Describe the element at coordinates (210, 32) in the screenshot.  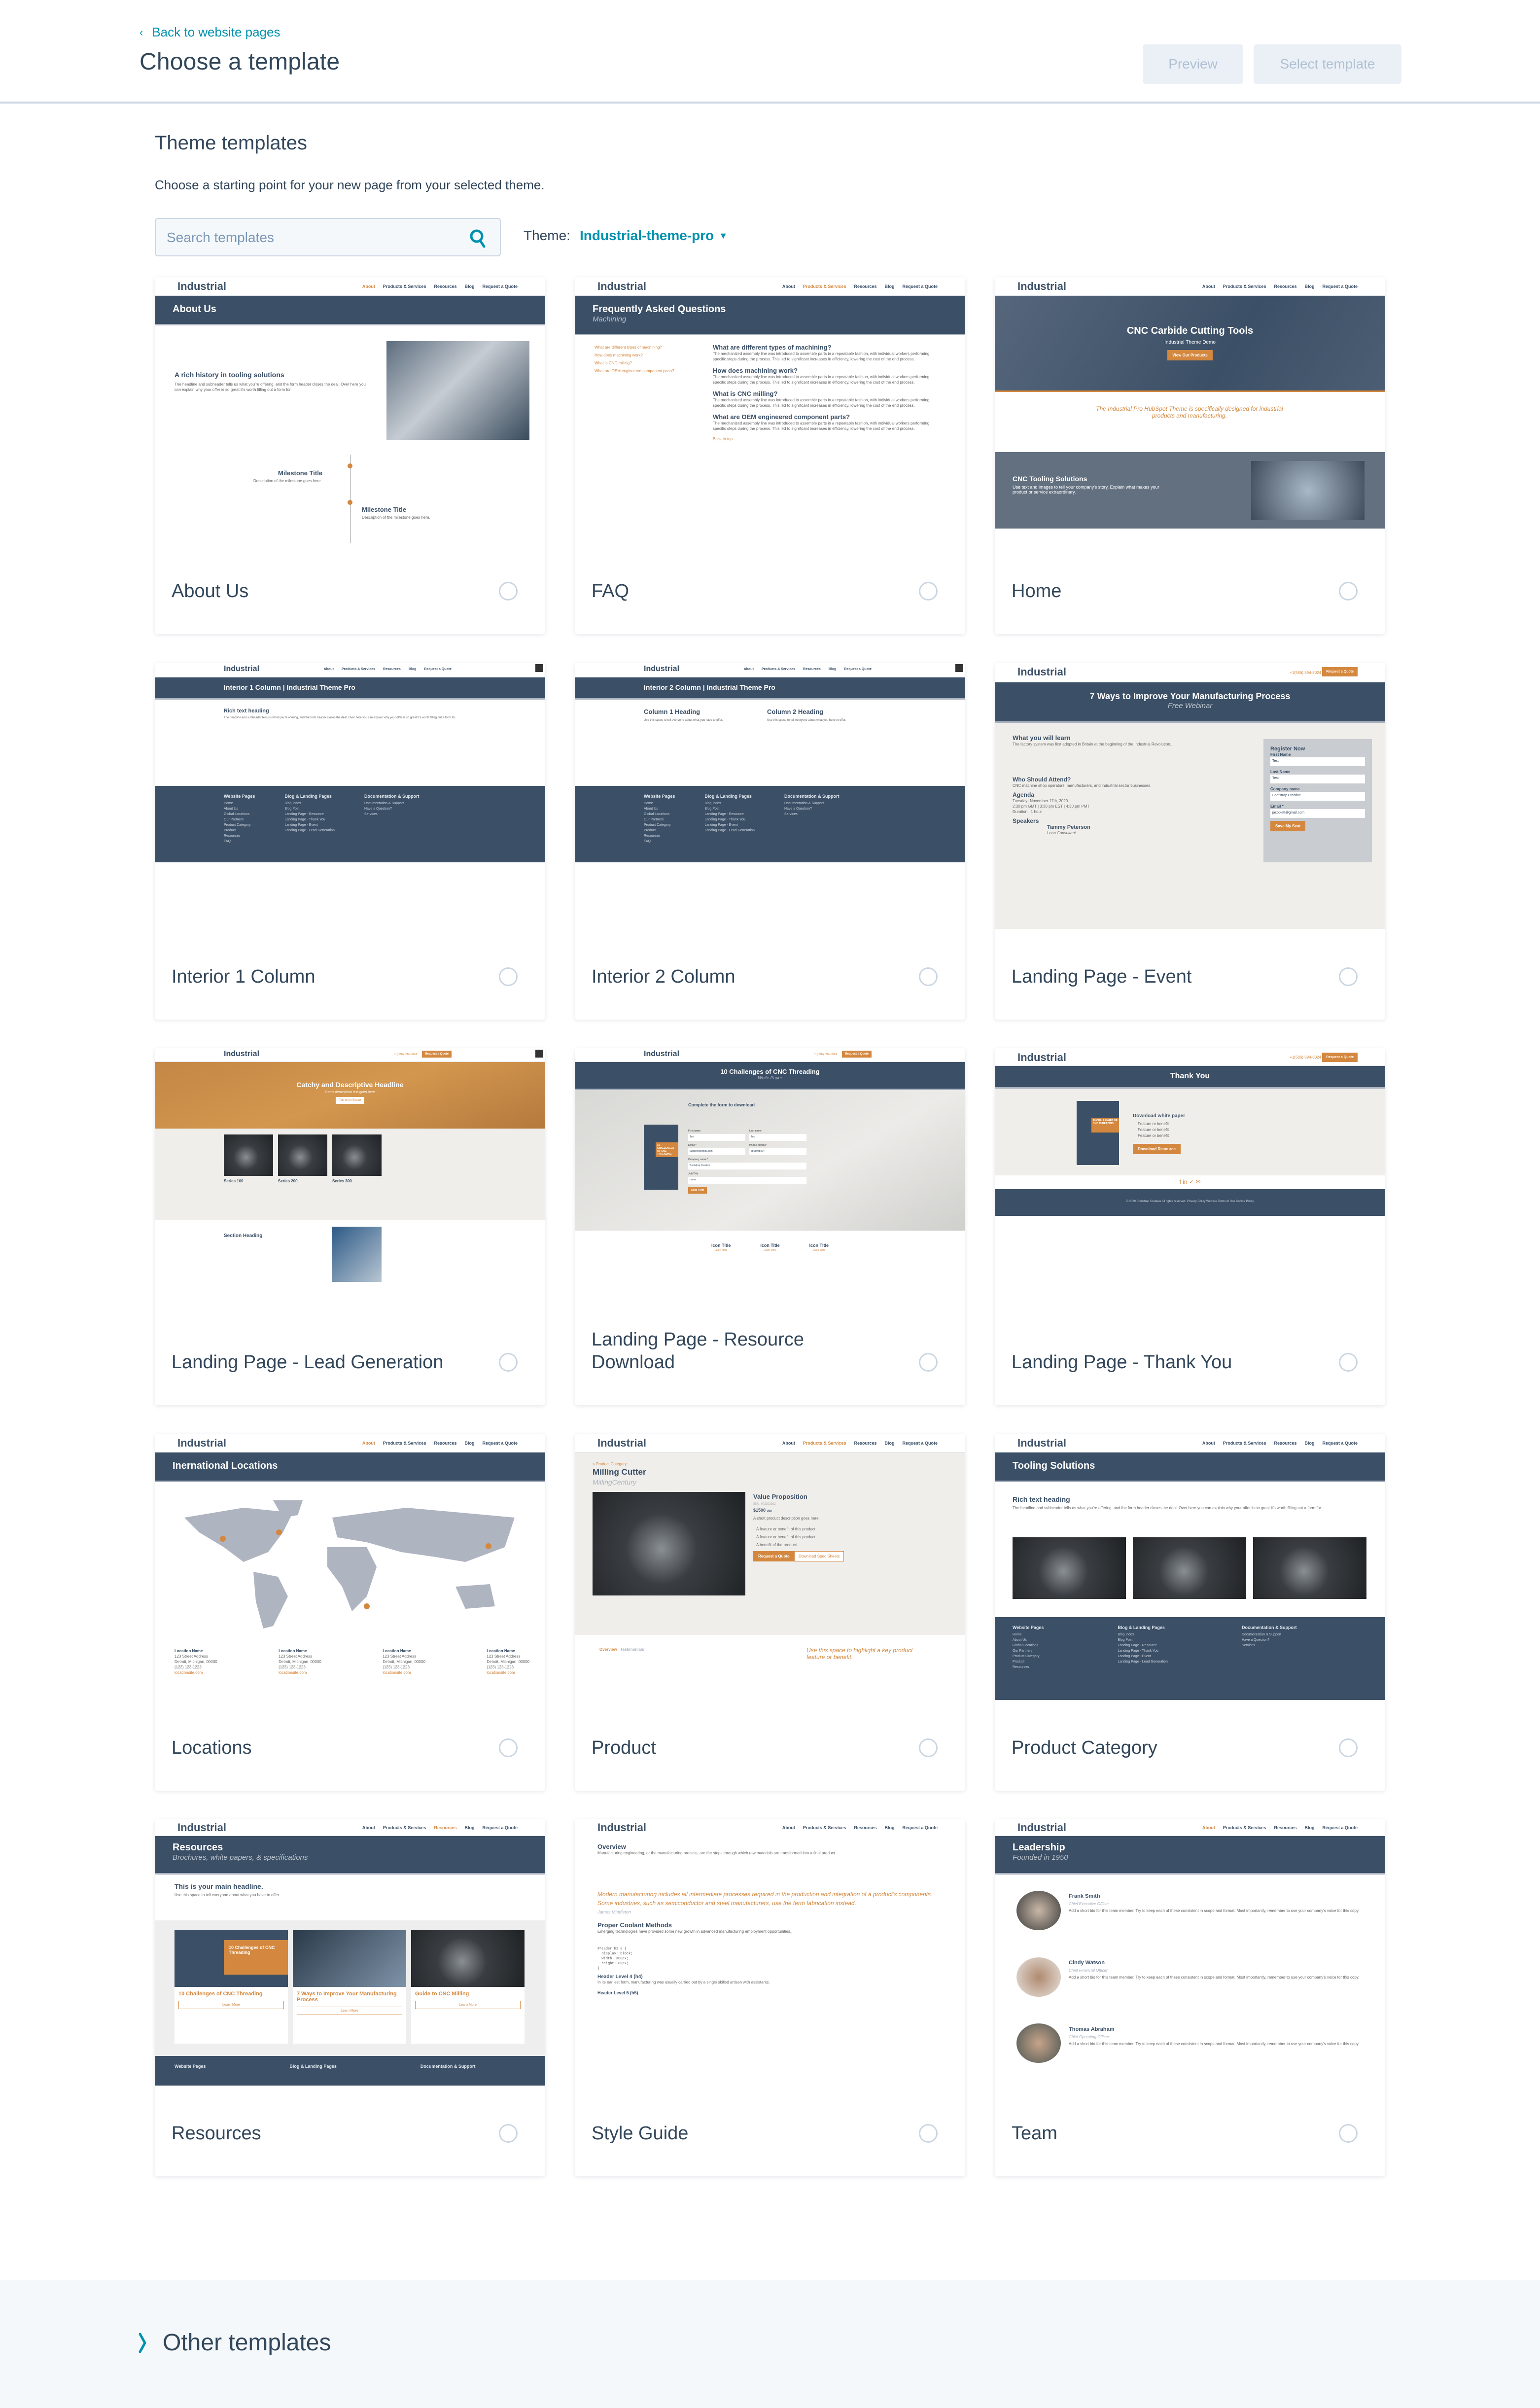
I see `back-to-website-pages-link: ‹ Back to website pages` at that location.